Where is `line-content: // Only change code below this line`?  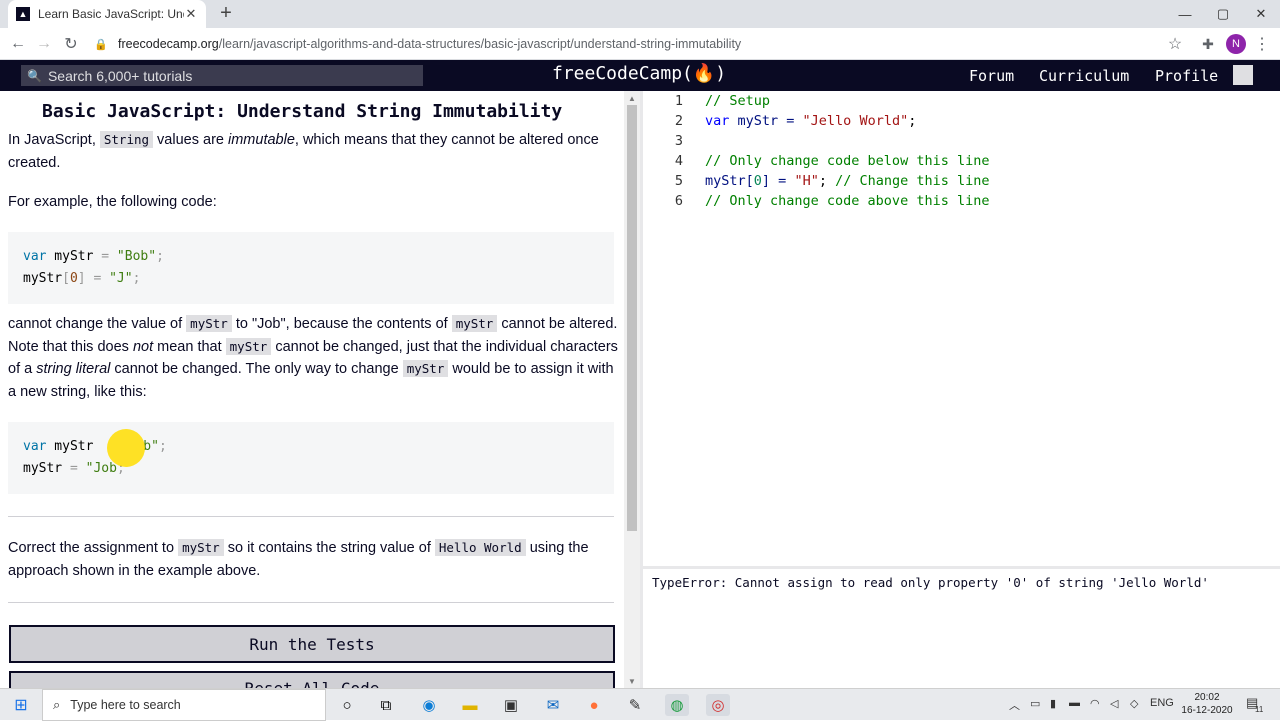
line-content: // Only change code below this line is located at coordinates (847, 161).